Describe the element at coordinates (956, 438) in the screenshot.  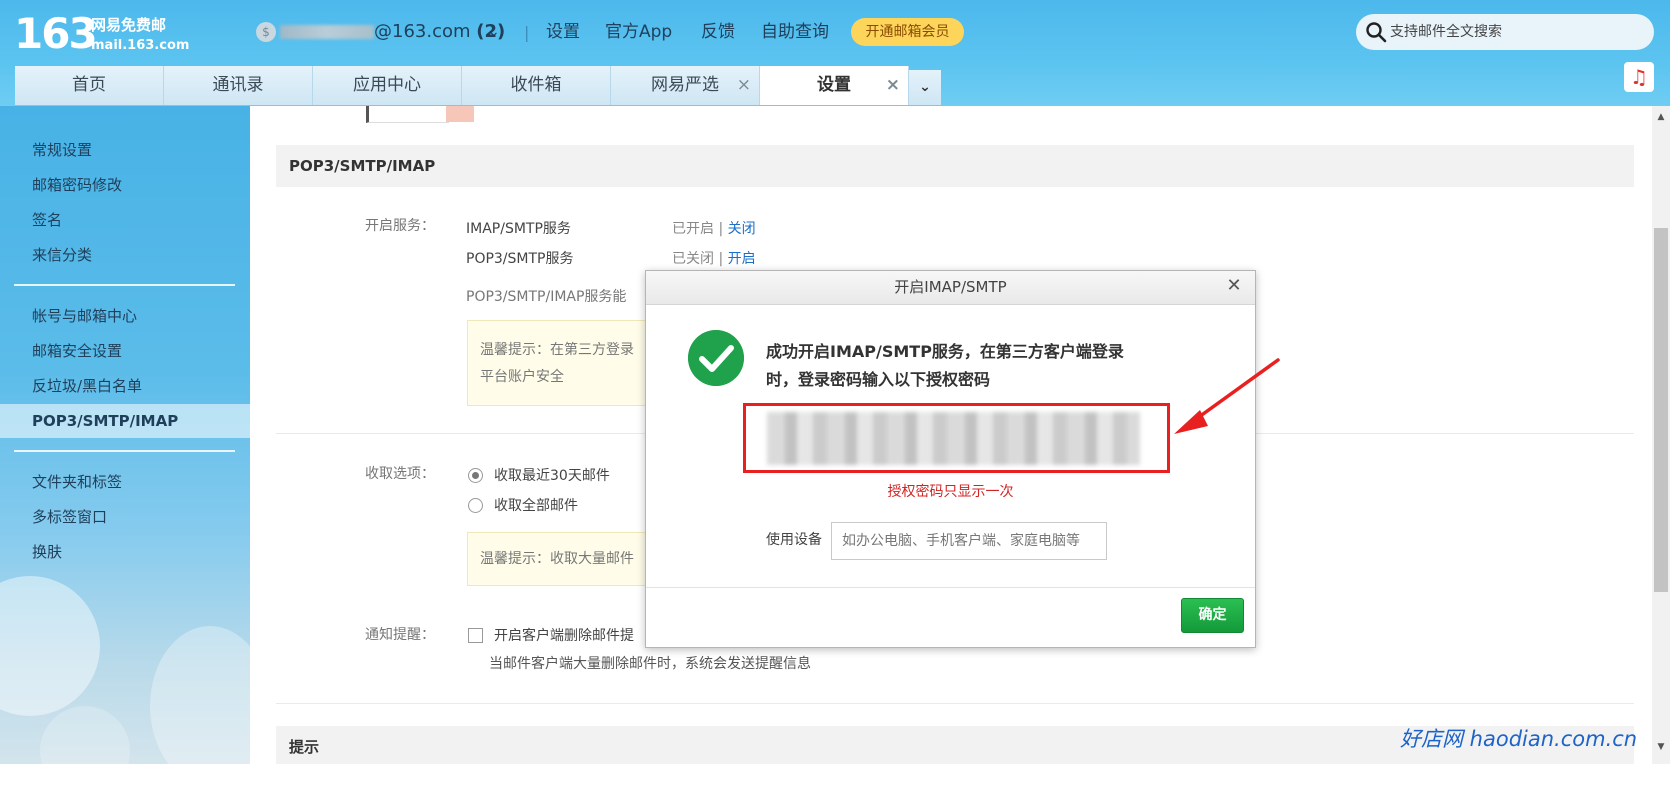
I see `auth-code-highlight` at that location.